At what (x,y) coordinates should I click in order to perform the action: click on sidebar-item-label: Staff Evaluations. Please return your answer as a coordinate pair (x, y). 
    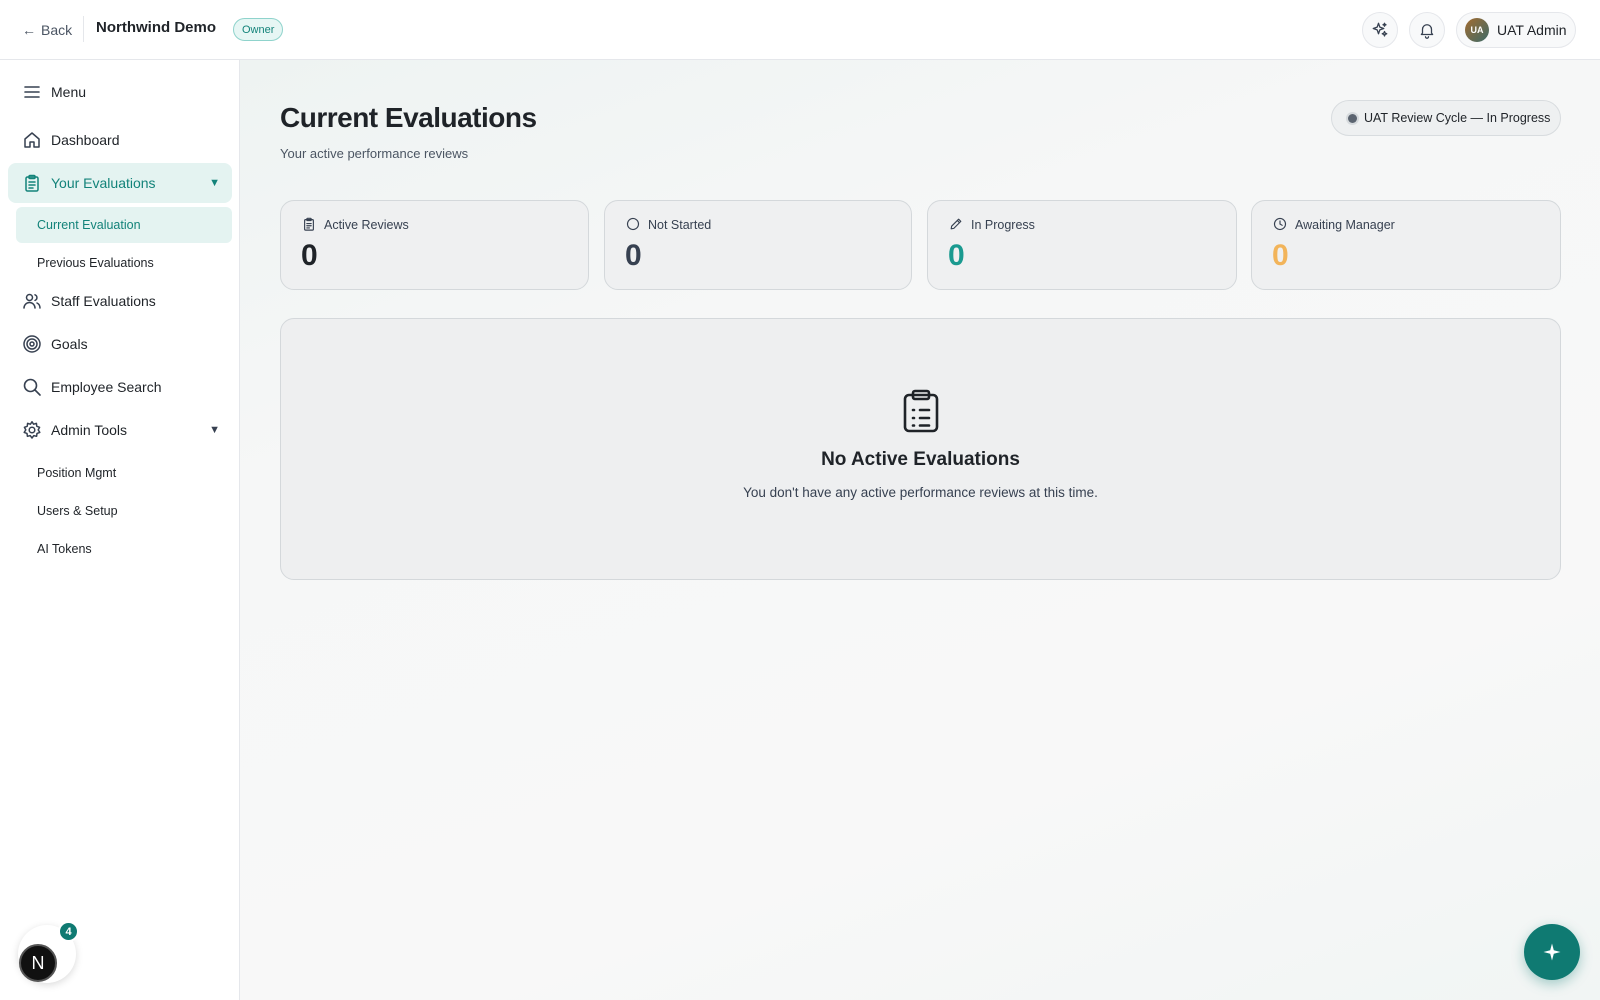
    Looking at the image, I should click on (103, 301).